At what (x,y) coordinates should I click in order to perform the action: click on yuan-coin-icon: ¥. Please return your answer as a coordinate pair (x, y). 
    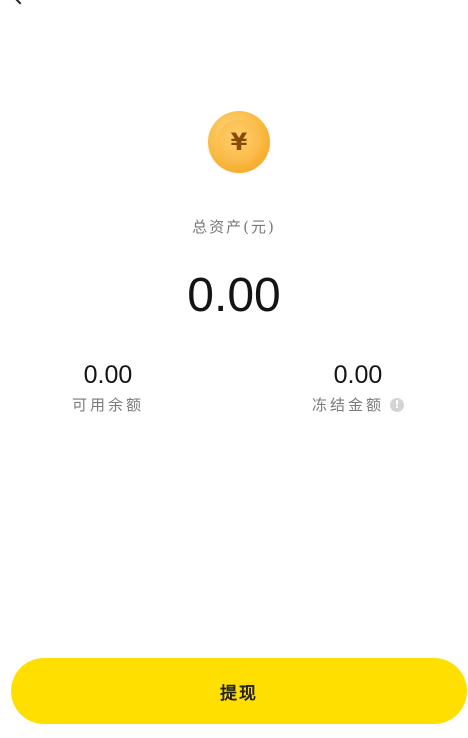
    Looking at the image, I should click on (239, 142).